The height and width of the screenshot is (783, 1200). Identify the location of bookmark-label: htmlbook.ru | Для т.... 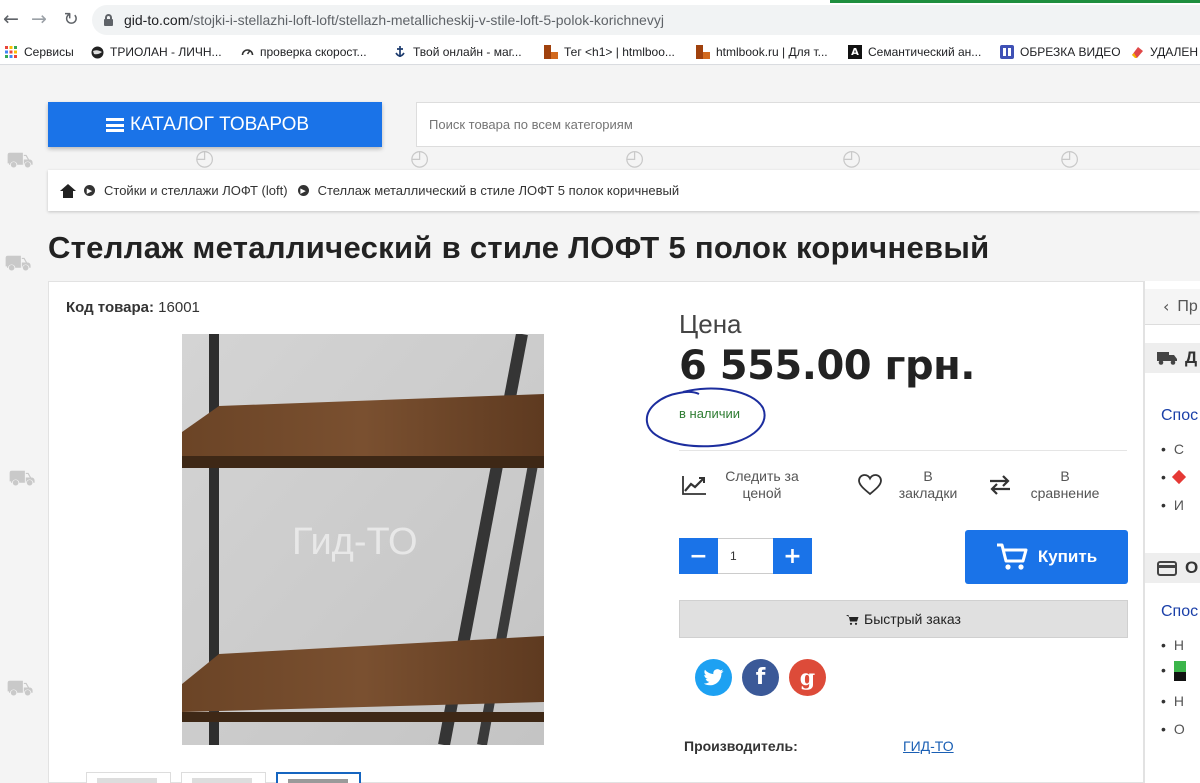
(772, 52).